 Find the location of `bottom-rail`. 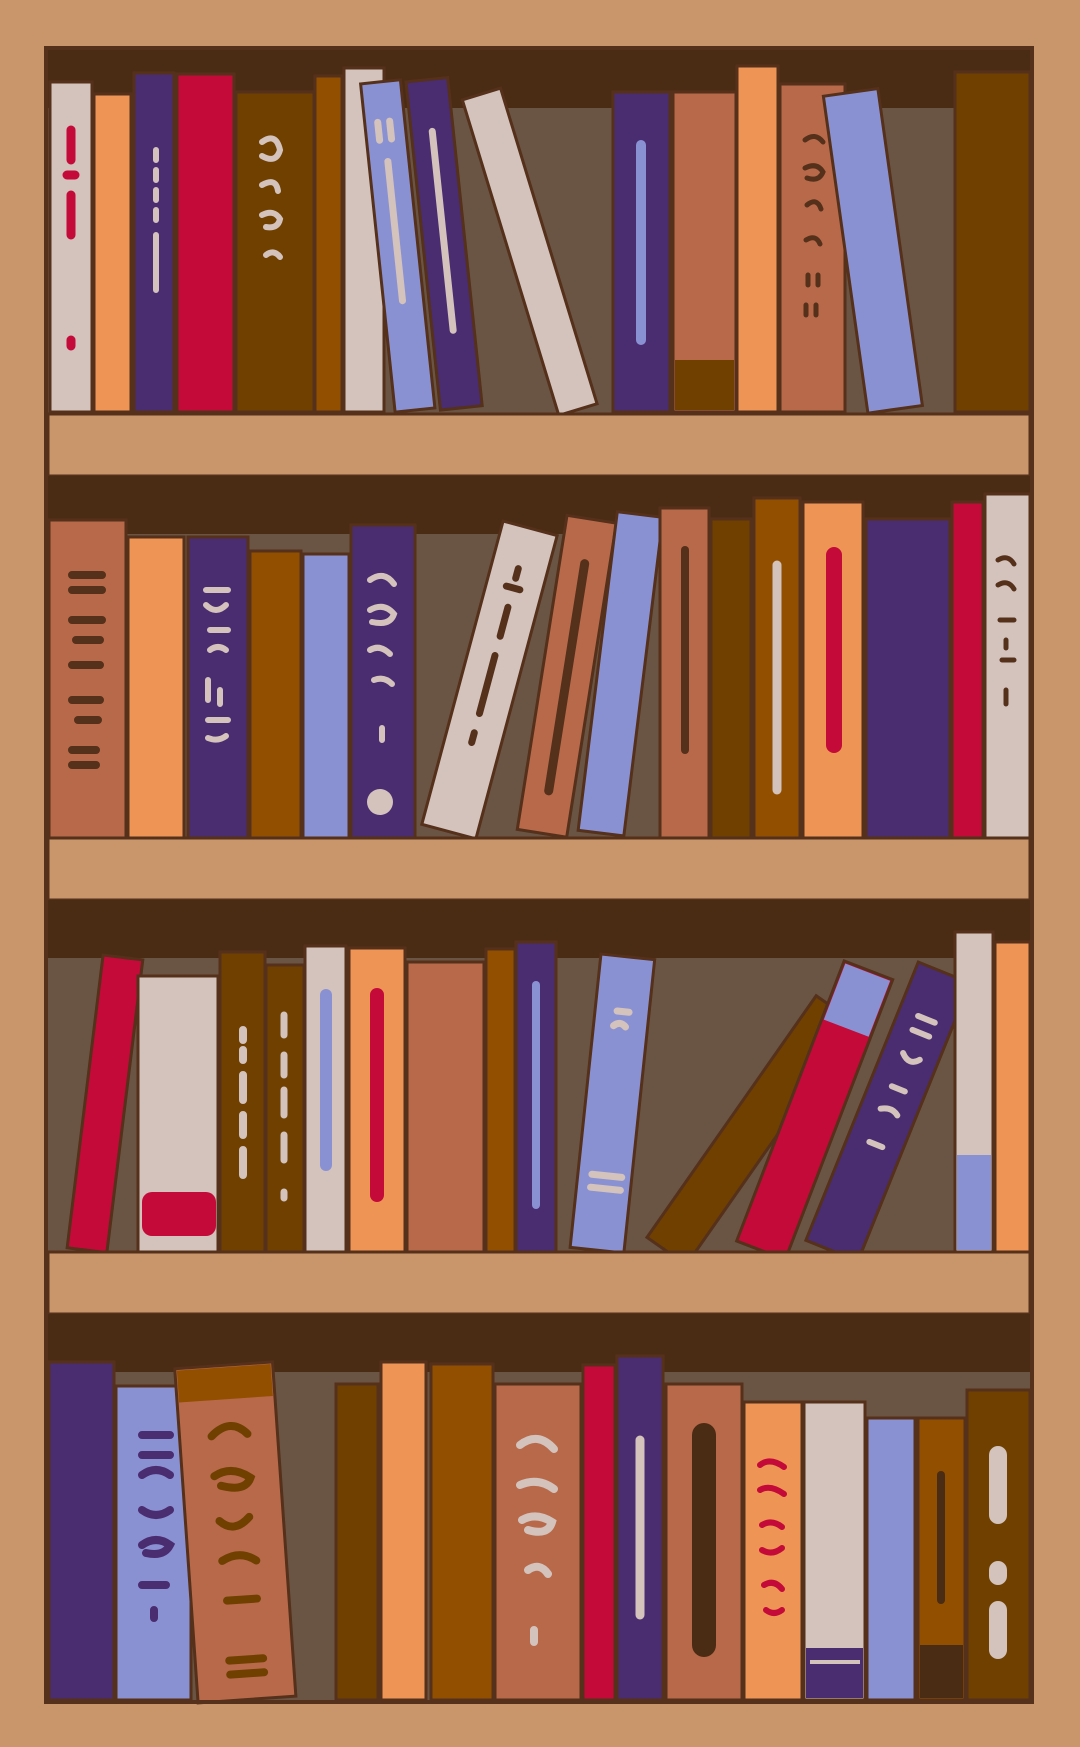

bottom-rail is located at coordinates (539, 1702).